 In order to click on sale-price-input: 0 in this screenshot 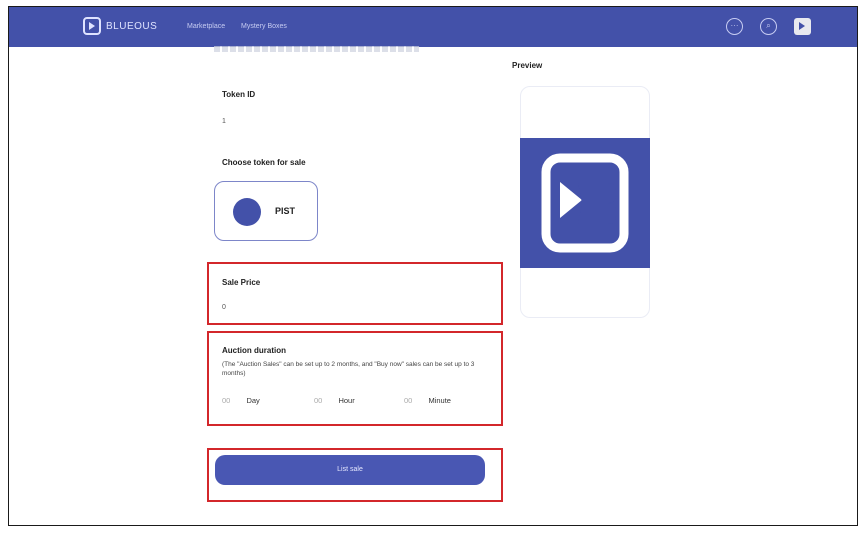, I will do `click(224, 307)`.